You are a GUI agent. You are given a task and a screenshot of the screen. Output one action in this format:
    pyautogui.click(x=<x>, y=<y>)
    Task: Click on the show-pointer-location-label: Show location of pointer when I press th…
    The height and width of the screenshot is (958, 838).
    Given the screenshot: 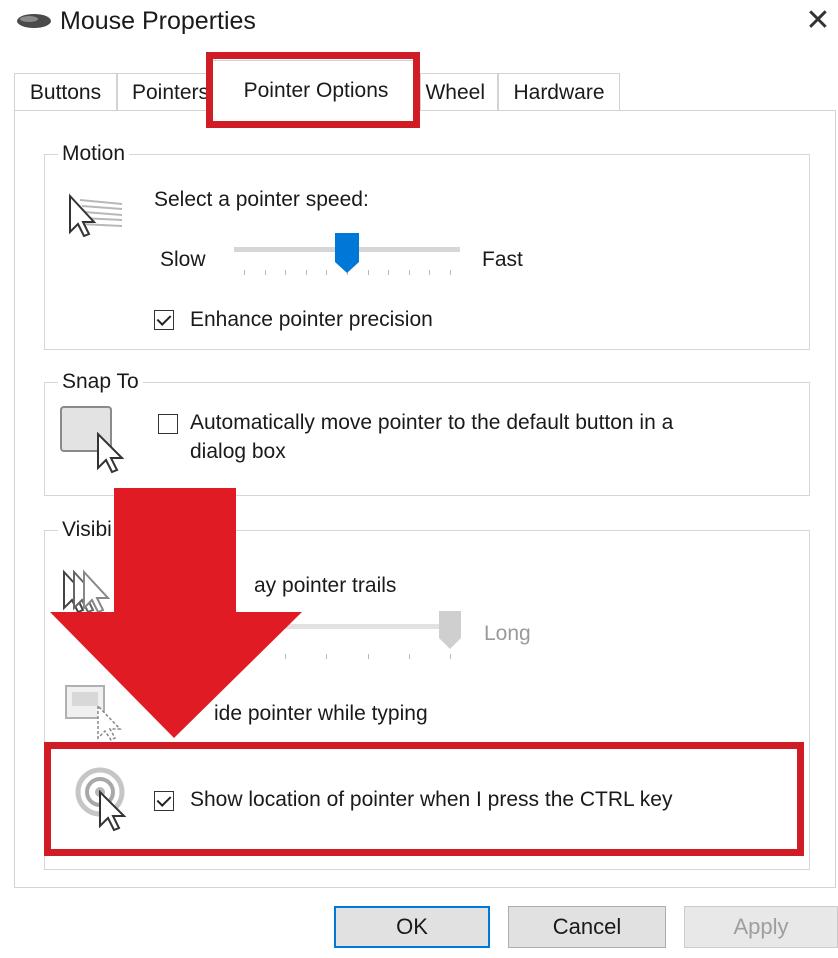 What is the action you would take?
    pyautogui.click(x=431, y=800)
    